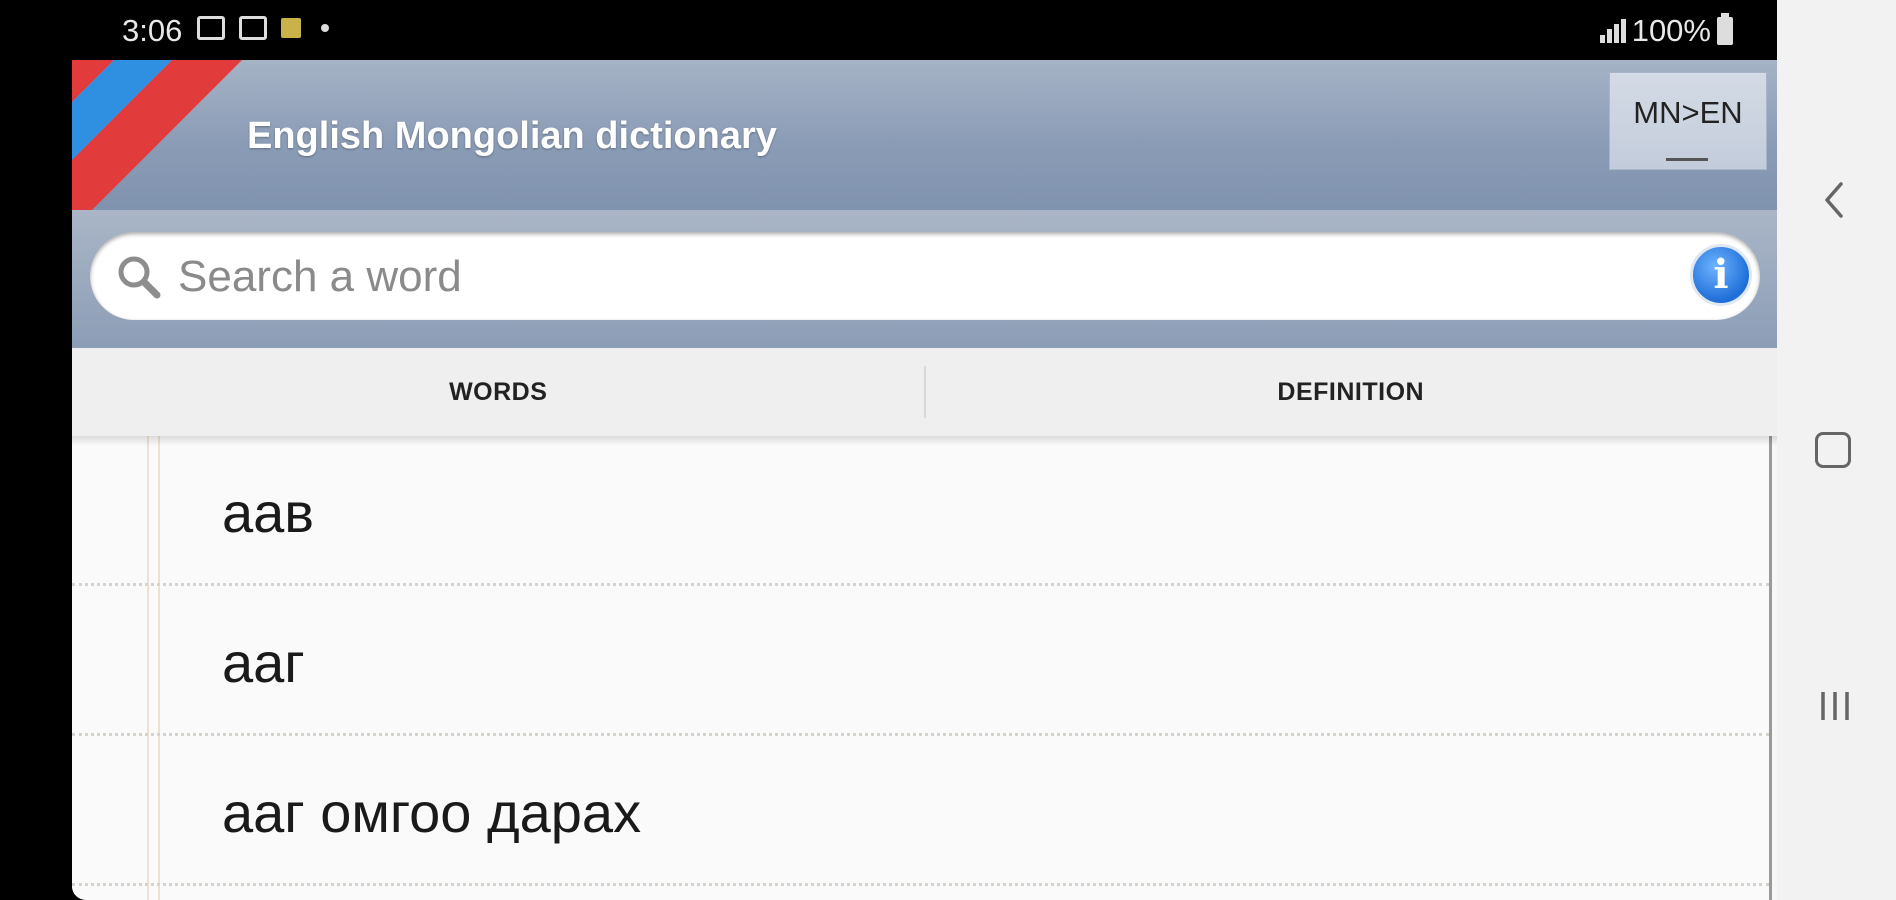  I want to click on search-box: i, so click(925, 276).